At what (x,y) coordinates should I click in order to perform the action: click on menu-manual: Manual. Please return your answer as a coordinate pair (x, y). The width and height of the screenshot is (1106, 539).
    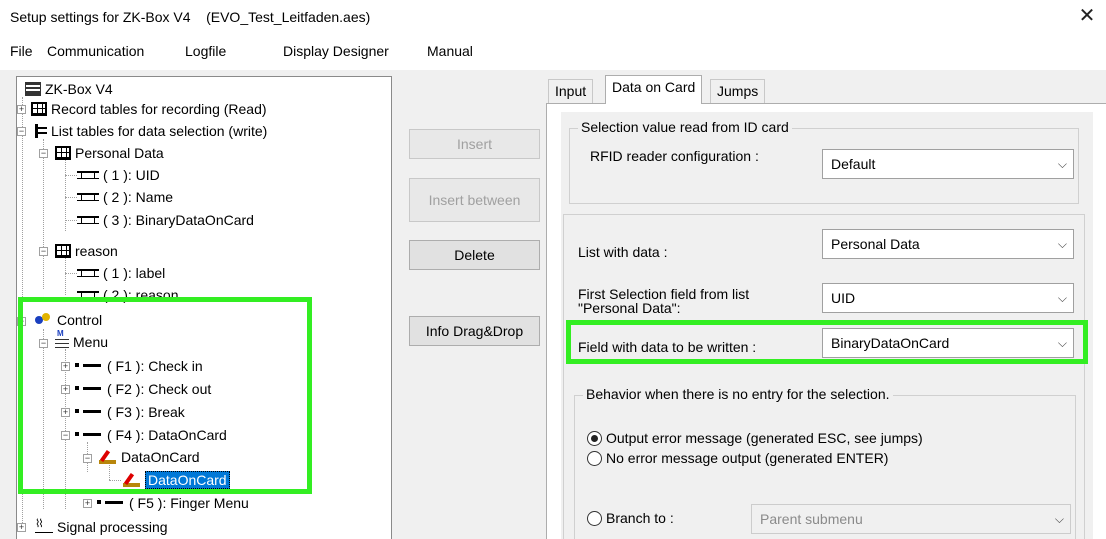
    Looking at the image, I should click on (450, 51).